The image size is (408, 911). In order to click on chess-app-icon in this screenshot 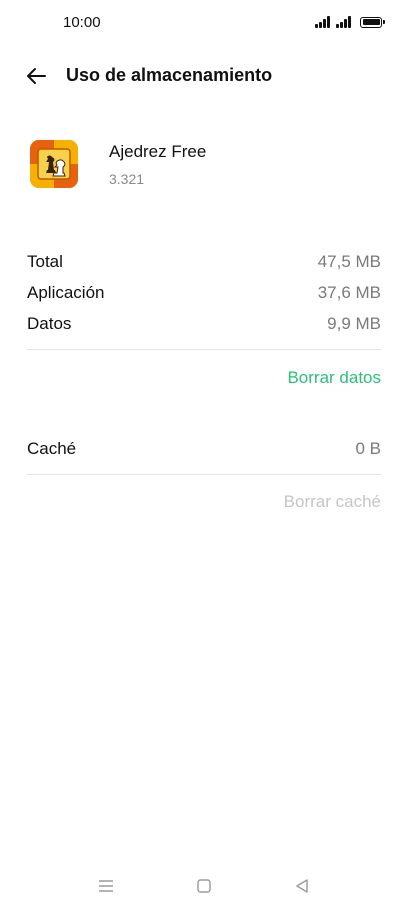, I will do `click(54, 164)`.